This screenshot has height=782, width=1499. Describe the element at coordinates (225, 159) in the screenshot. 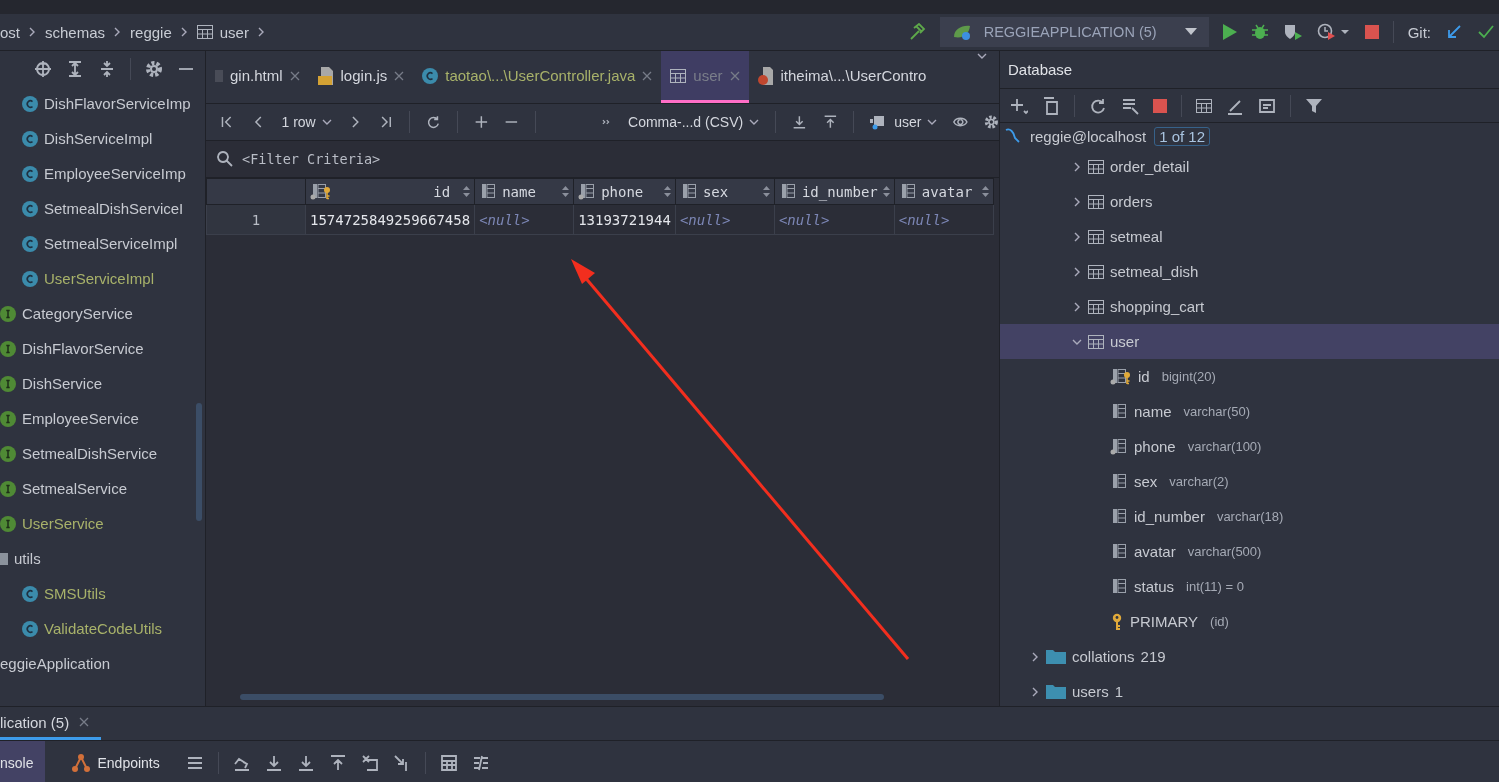

I see `search-icon` at that location.